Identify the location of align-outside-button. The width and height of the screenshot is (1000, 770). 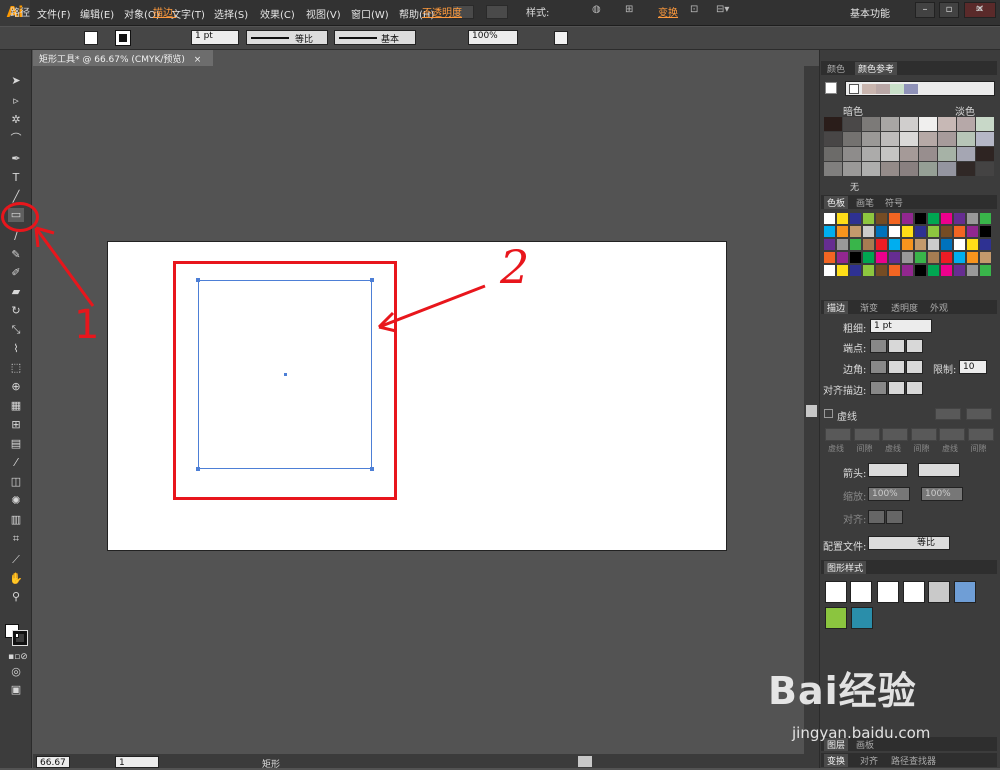
(914, 388).